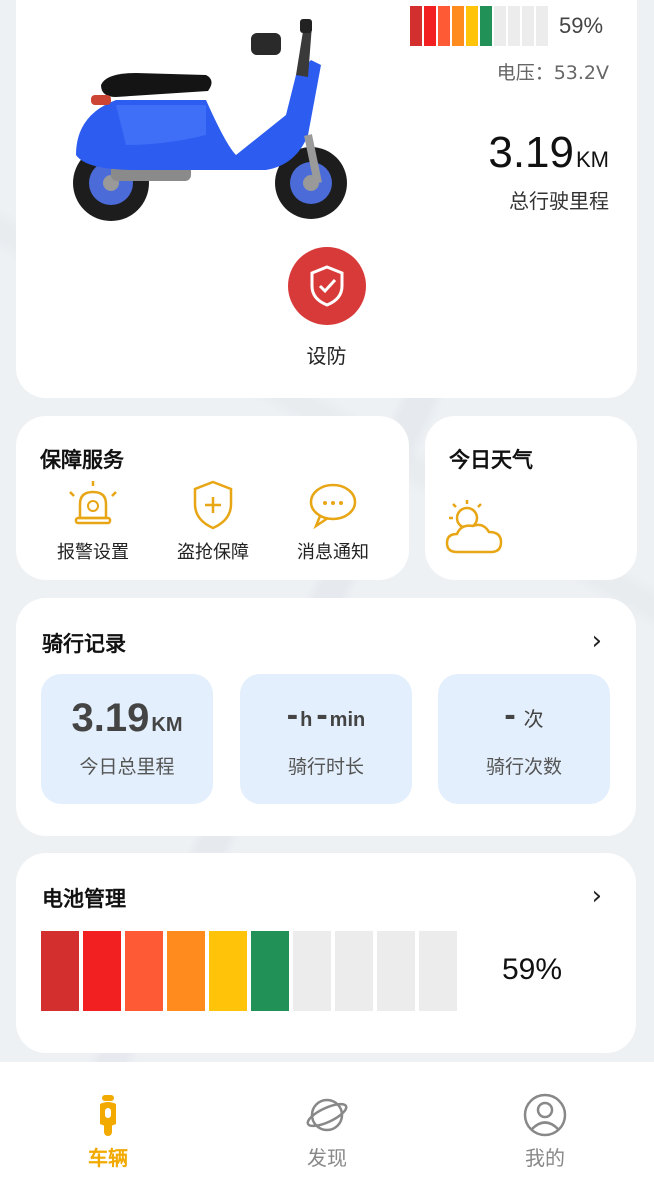 Image resolution: width=654 pixels, height=1200 pixels. Describe the element at coordinates (93, 503) in the screenshot. I see `alarm-bell-icon` at that location.